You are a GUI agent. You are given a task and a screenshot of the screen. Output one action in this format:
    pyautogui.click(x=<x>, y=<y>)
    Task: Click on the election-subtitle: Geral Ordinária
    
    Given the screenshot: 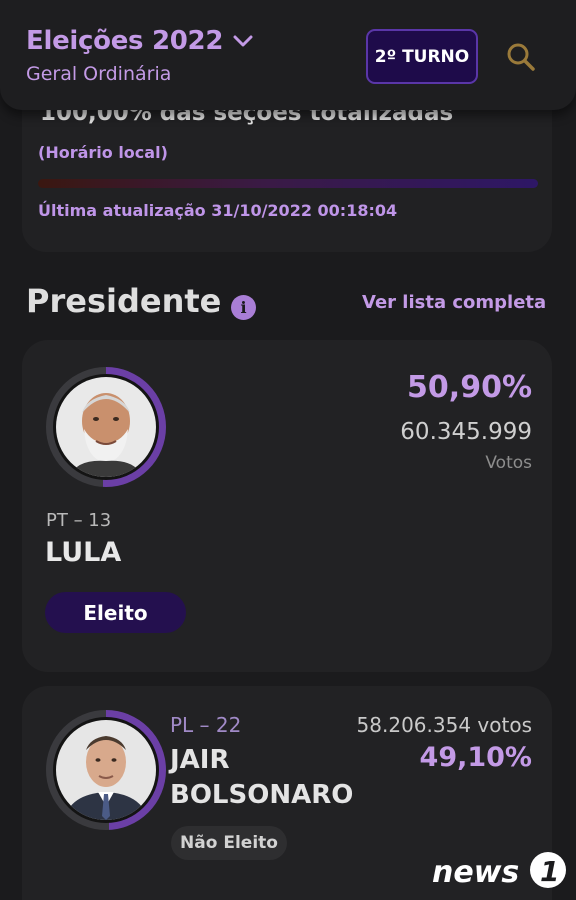 What is the action you would take?
    pyautogui.click(x=99, y=74)
    